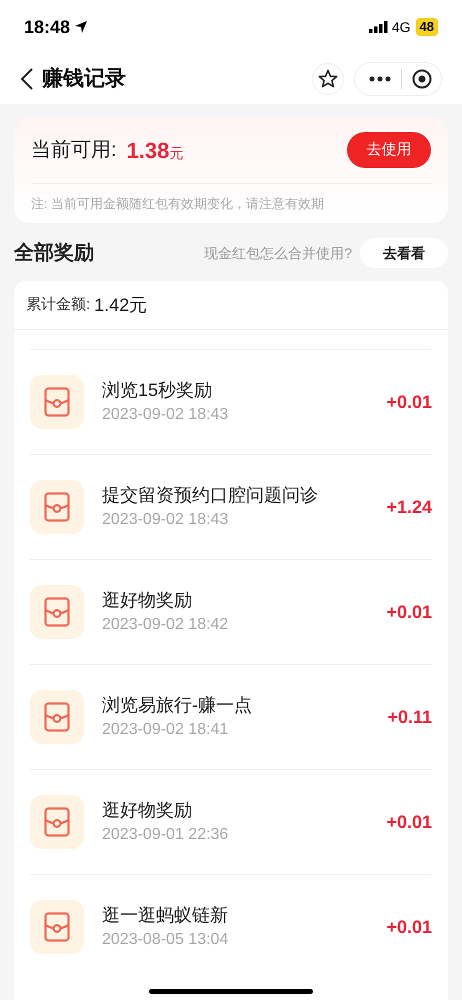 This screenshot has width=462, height=1000. Describe the element at coordinates (54, 253) in the screenshot. I see `section-title: 全部奖励` at that location.